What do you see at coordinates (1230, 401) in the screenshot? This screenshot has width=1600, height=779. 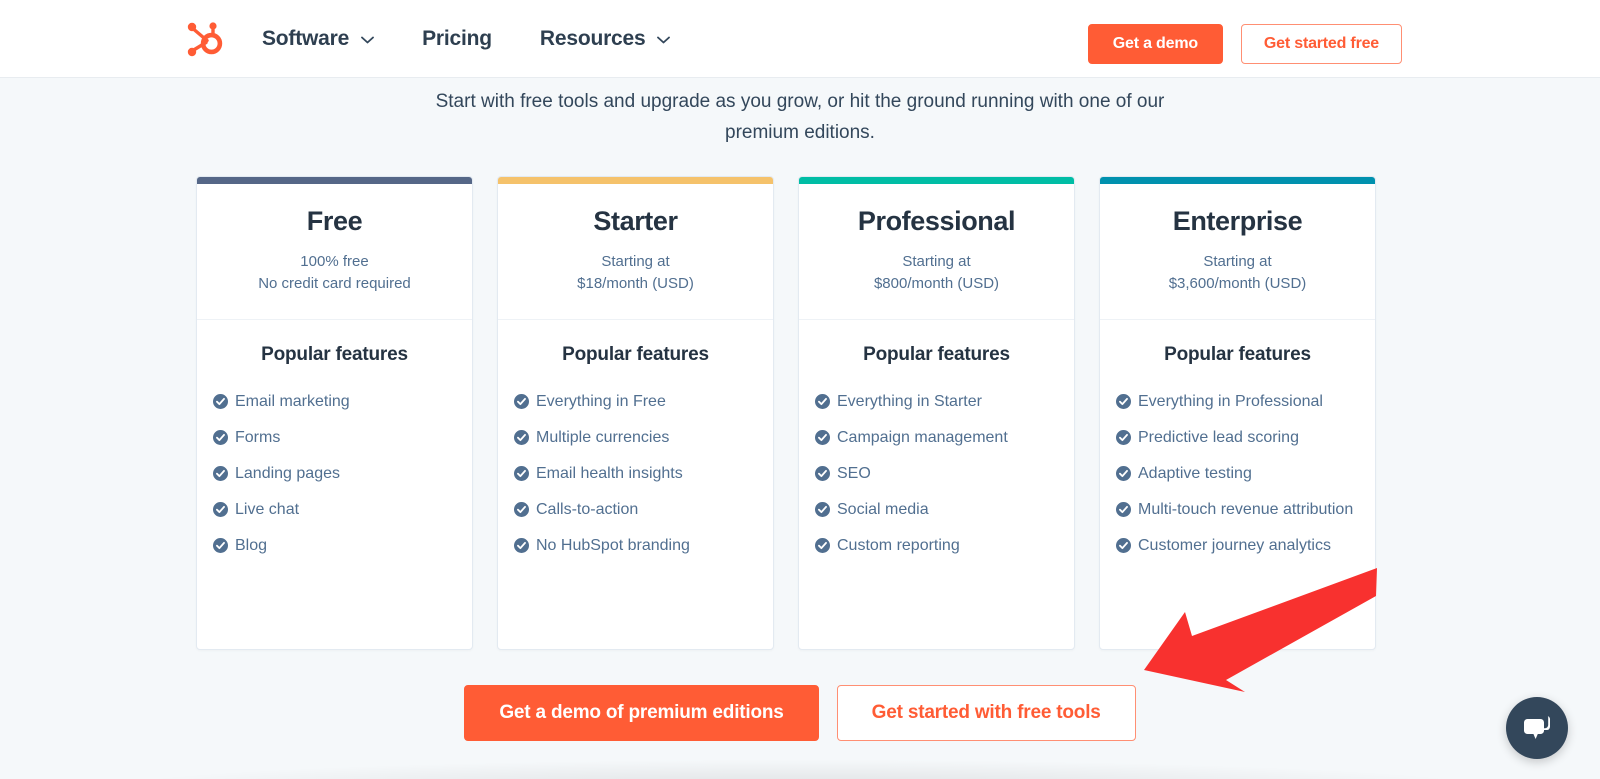 I see `feature-label: Everything in Professional` at bounding box center [1230, 401].